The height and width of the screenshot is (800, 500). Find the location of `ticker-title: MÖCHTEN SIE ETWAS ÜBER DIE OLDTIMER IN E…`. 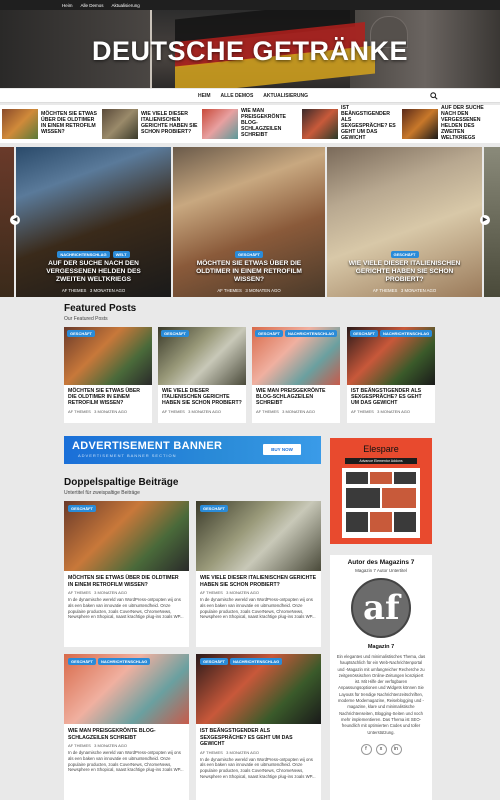

ticker-title: MÖCHTEN SIE ETWAS ÜBER DIE OLDTIMER IN E… is located at coordinates (69, 123).